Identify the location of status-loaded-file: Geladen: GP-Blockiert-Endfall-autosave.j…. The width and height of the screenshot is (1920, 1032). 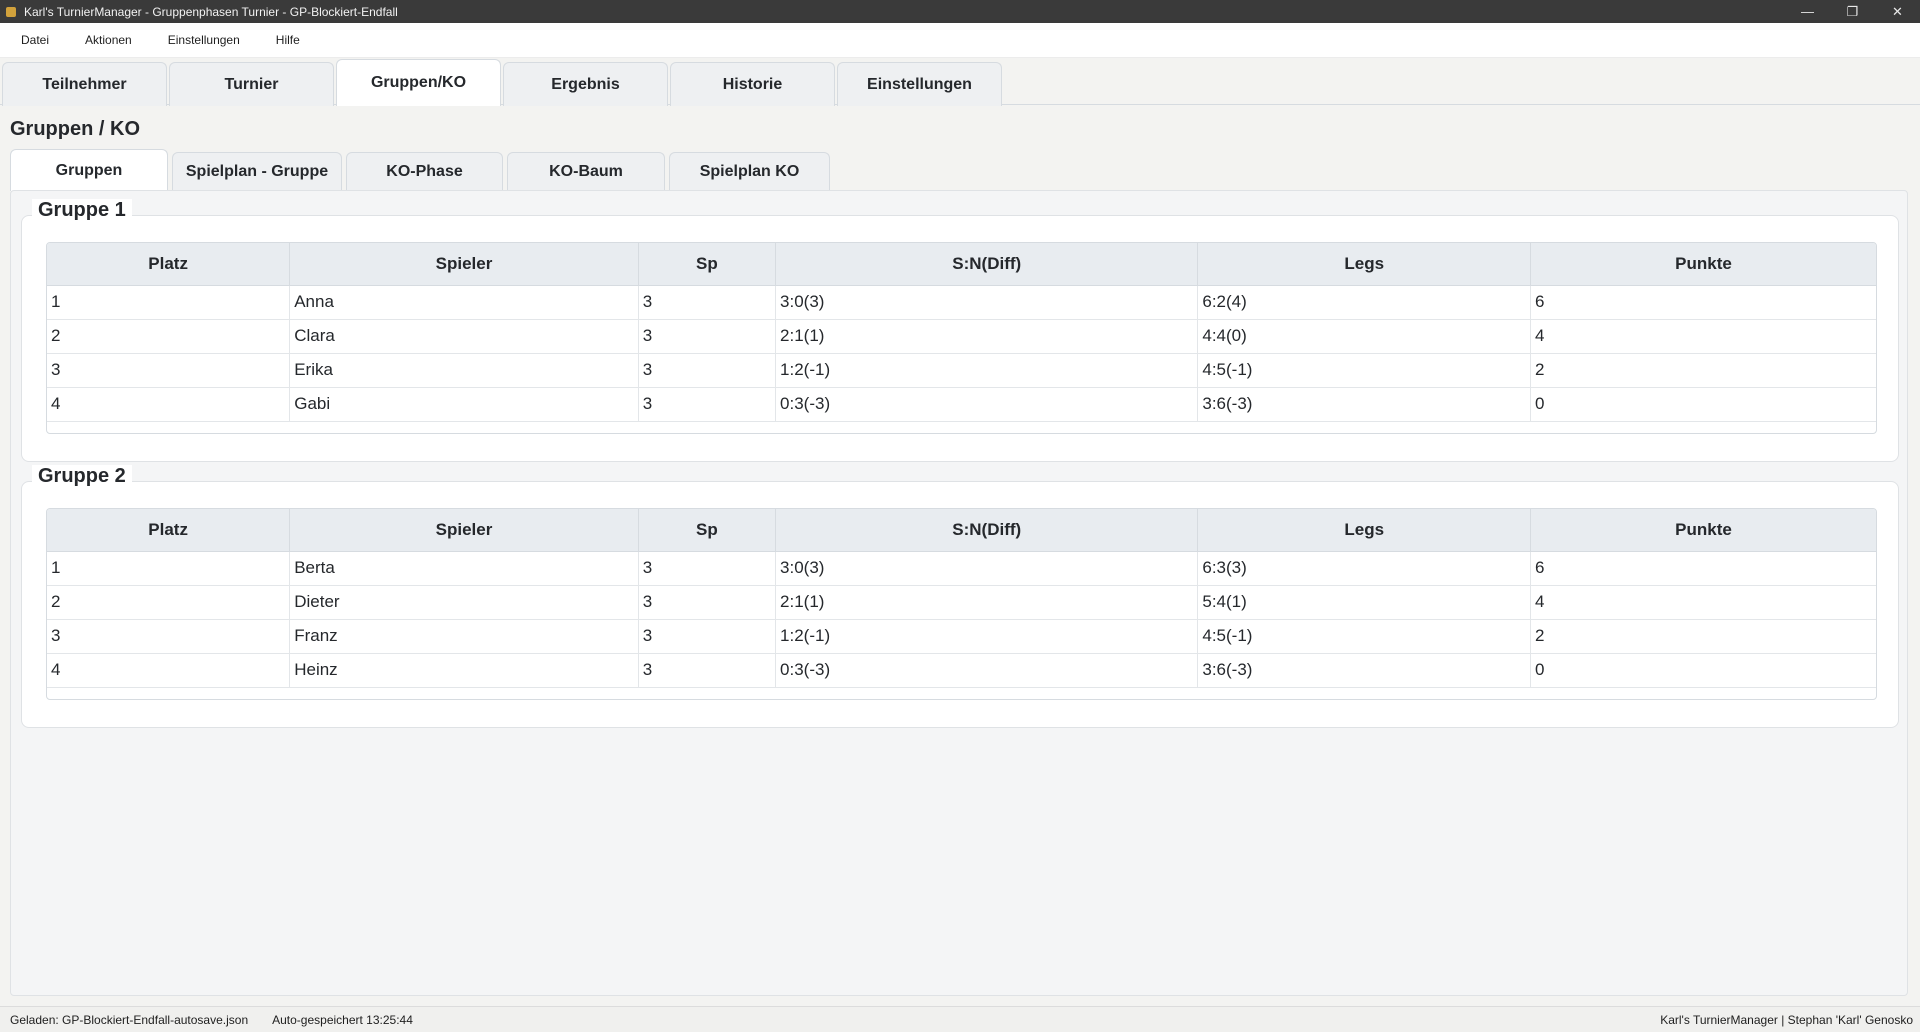
(129, 1019).